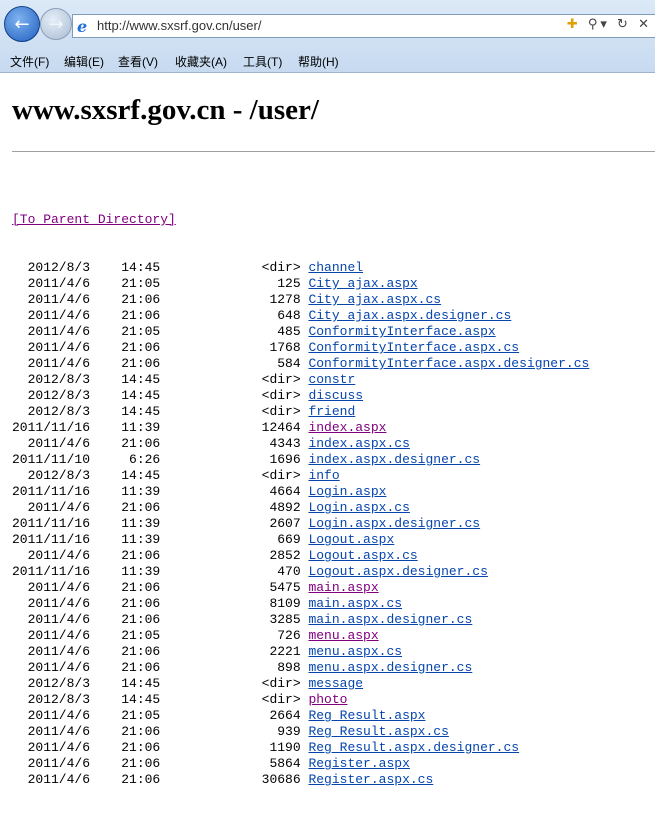  Describe the element at coordinates (160, 347) in the screenshot. I see `entry-meta: 2011/4/6 21:06 1768` at that location.